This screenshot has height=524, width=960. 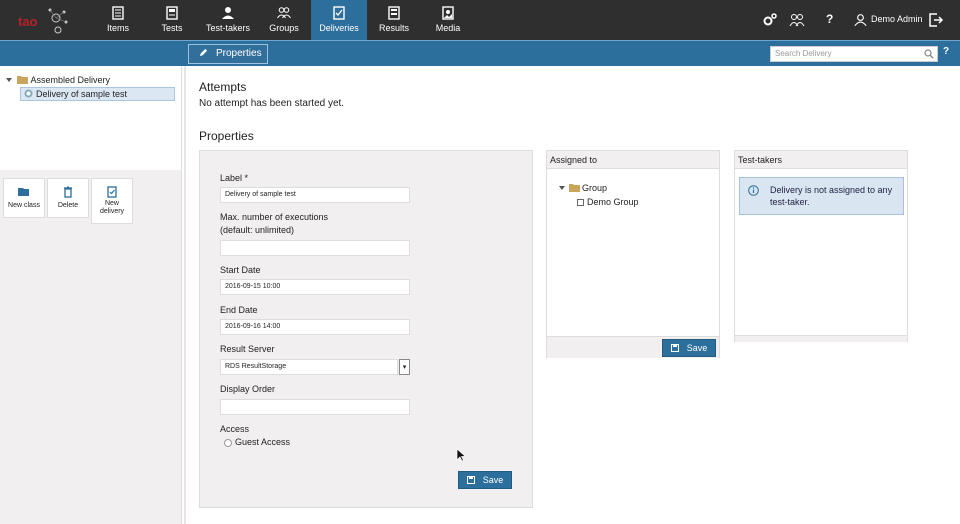 I want to click on guest-access-label: Guest Access, so click(x=263, y=442).